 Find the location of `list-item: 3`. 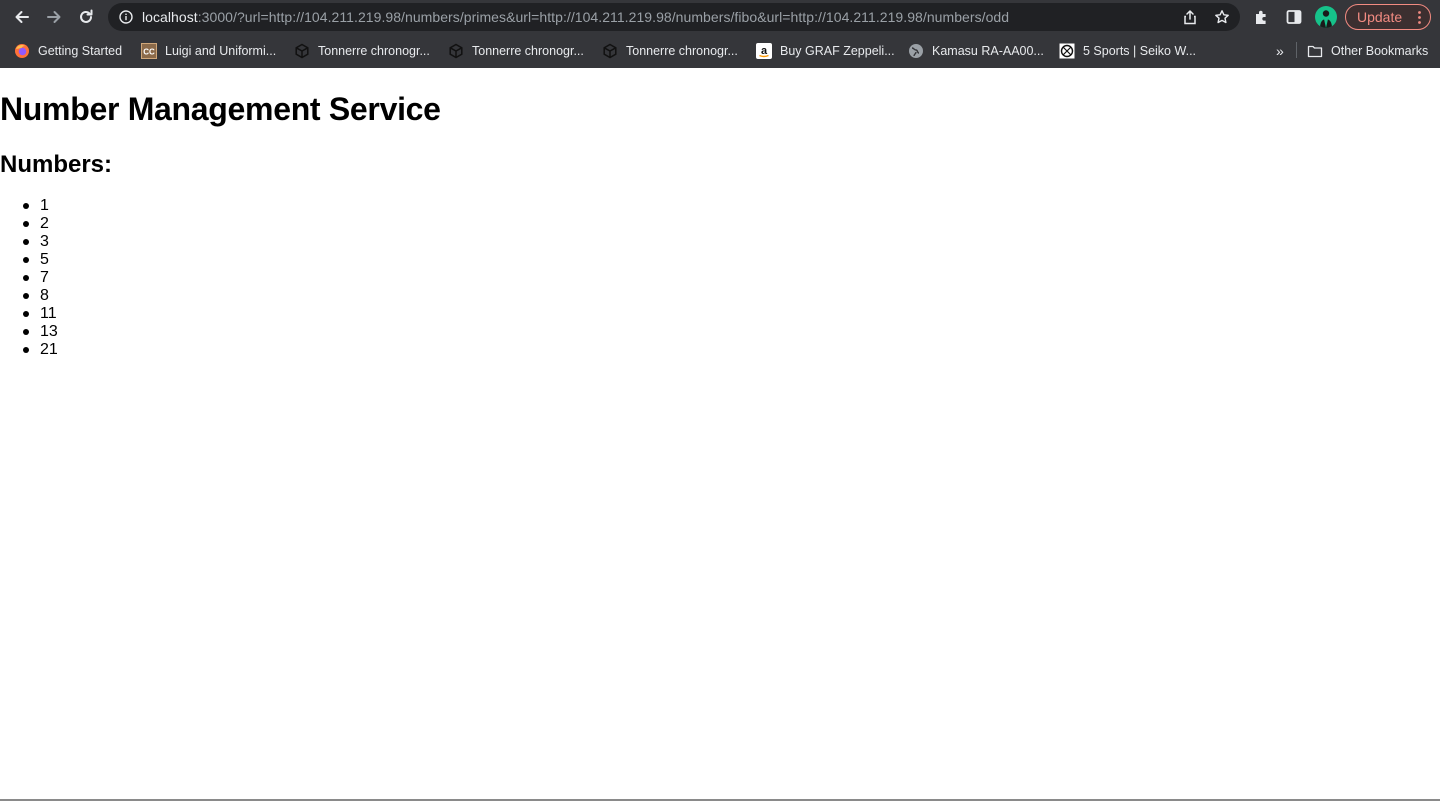

list-item: 3 is located at coordinates (29, 242).